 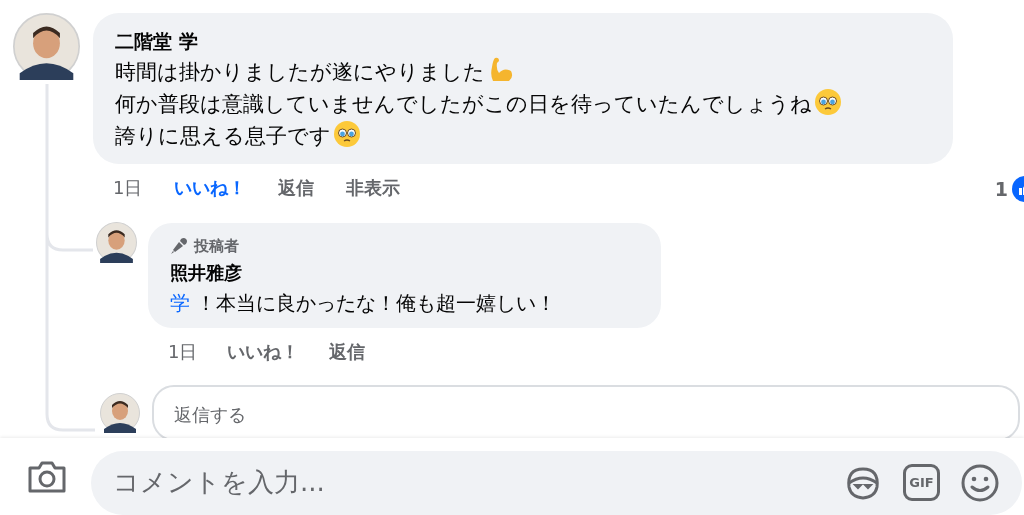 I want to click on mention-link: 学, so click(x=180, y=302).